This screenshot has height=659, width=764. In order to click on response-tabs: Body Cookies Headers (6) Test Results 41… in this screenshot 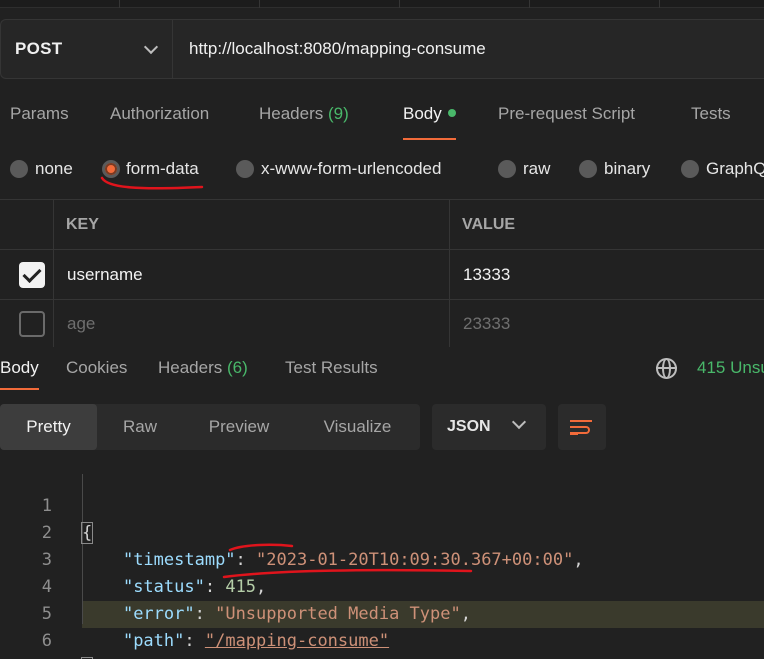, I will do `click(382, 370)`.